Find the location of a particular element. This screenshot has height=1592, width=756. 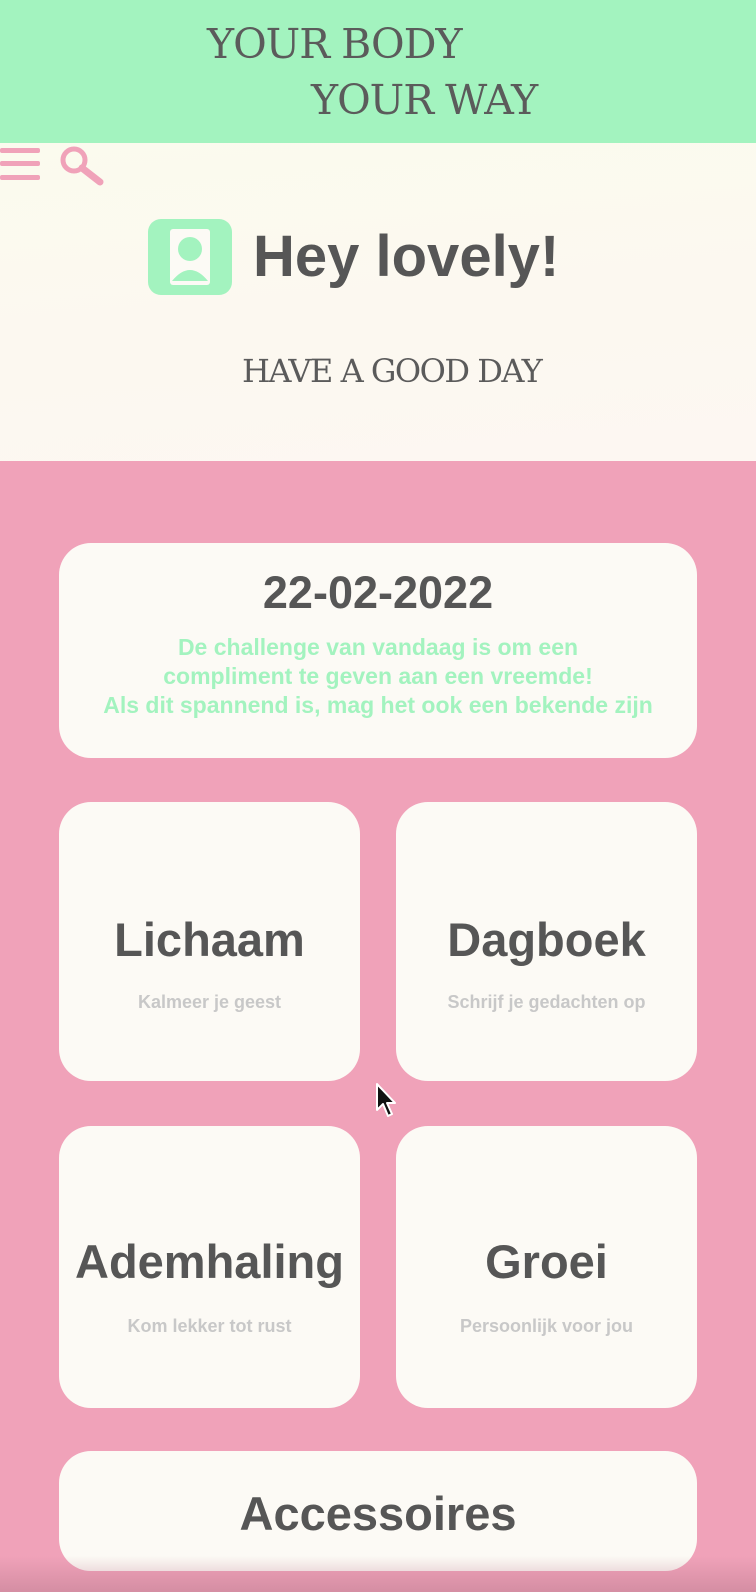

tile-lichaam: Lichaam Kalmeer je geest is located at coordinates (209, 941).